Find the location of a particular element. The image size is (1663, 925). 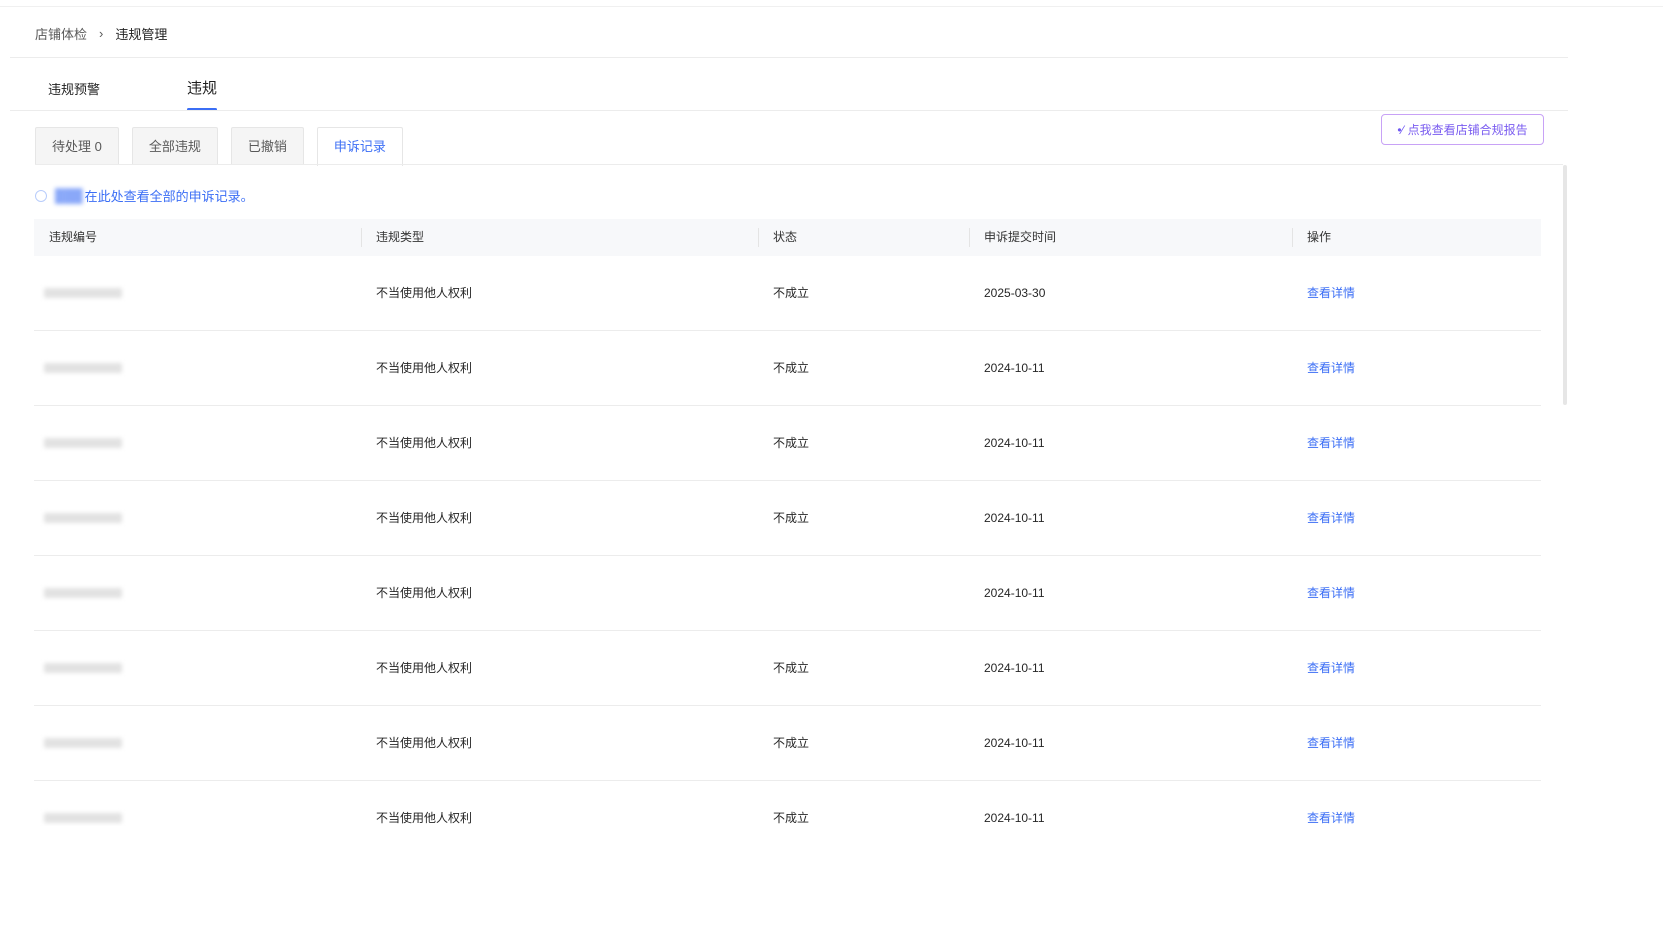

sparkle-icon: •⁄ is located at coordinates (1400, 129).